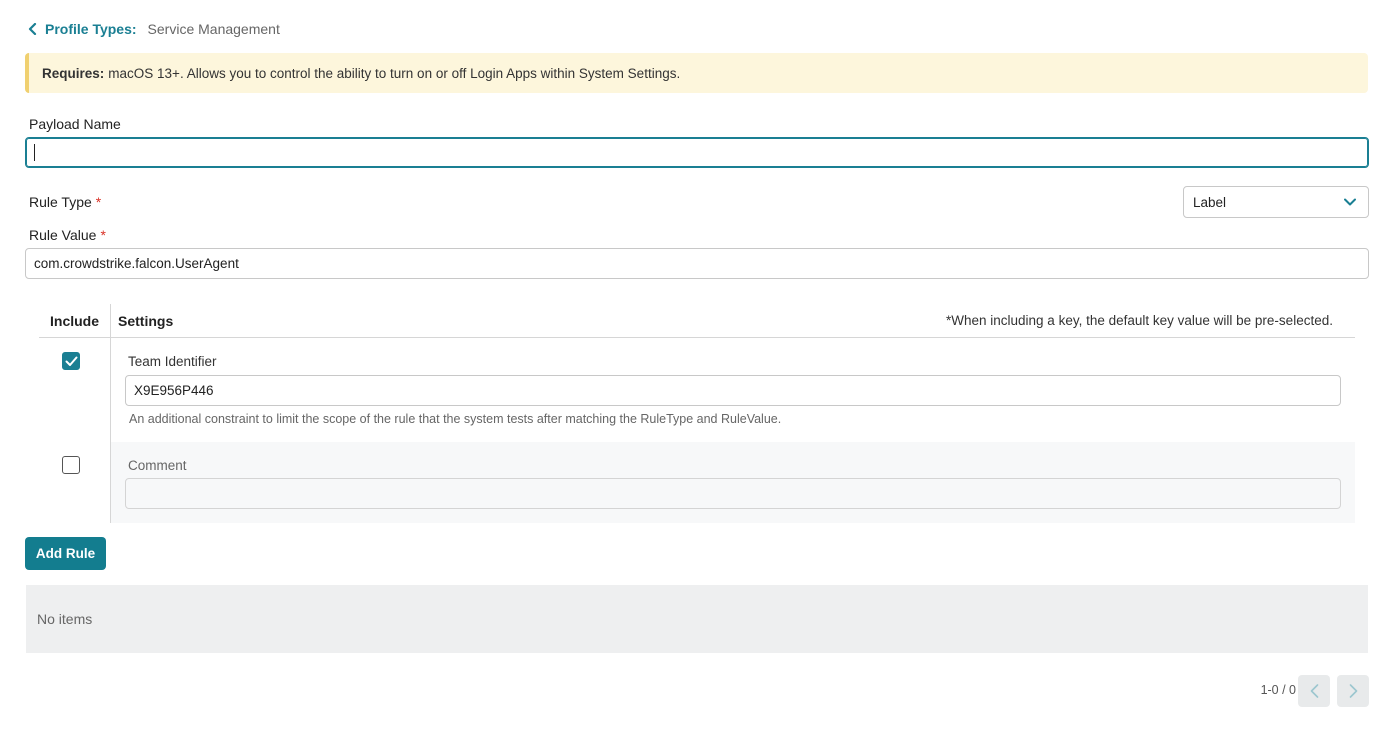  What do you see at coordinates (71, 465) in the screenshot?
I see `include-checkbox-comment` at bounding box center [71, 465].